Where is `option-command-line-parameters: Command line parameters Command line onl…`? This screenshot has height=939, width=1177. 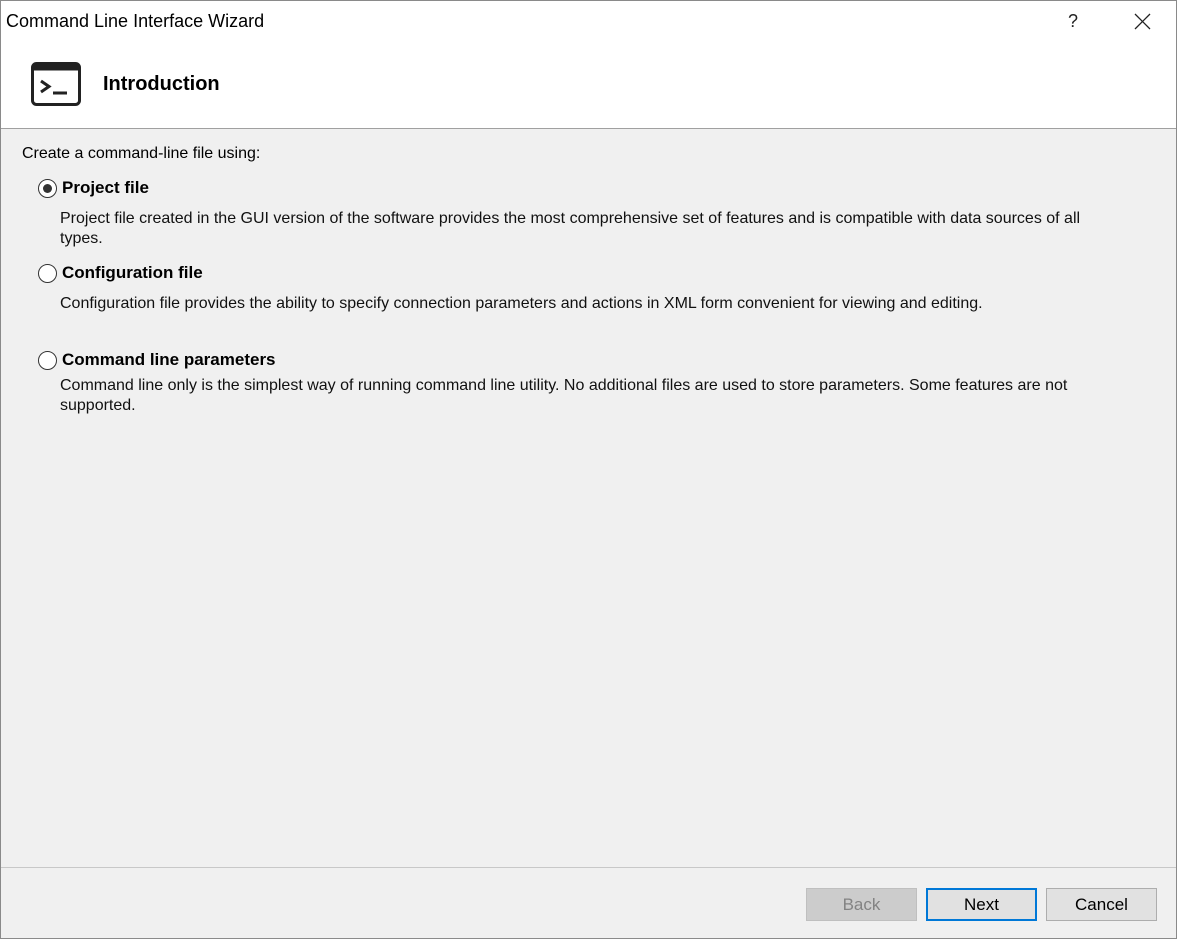 option-command-line-parameters: Command line parameters Command line onl… is located at coordinates (588, 382).